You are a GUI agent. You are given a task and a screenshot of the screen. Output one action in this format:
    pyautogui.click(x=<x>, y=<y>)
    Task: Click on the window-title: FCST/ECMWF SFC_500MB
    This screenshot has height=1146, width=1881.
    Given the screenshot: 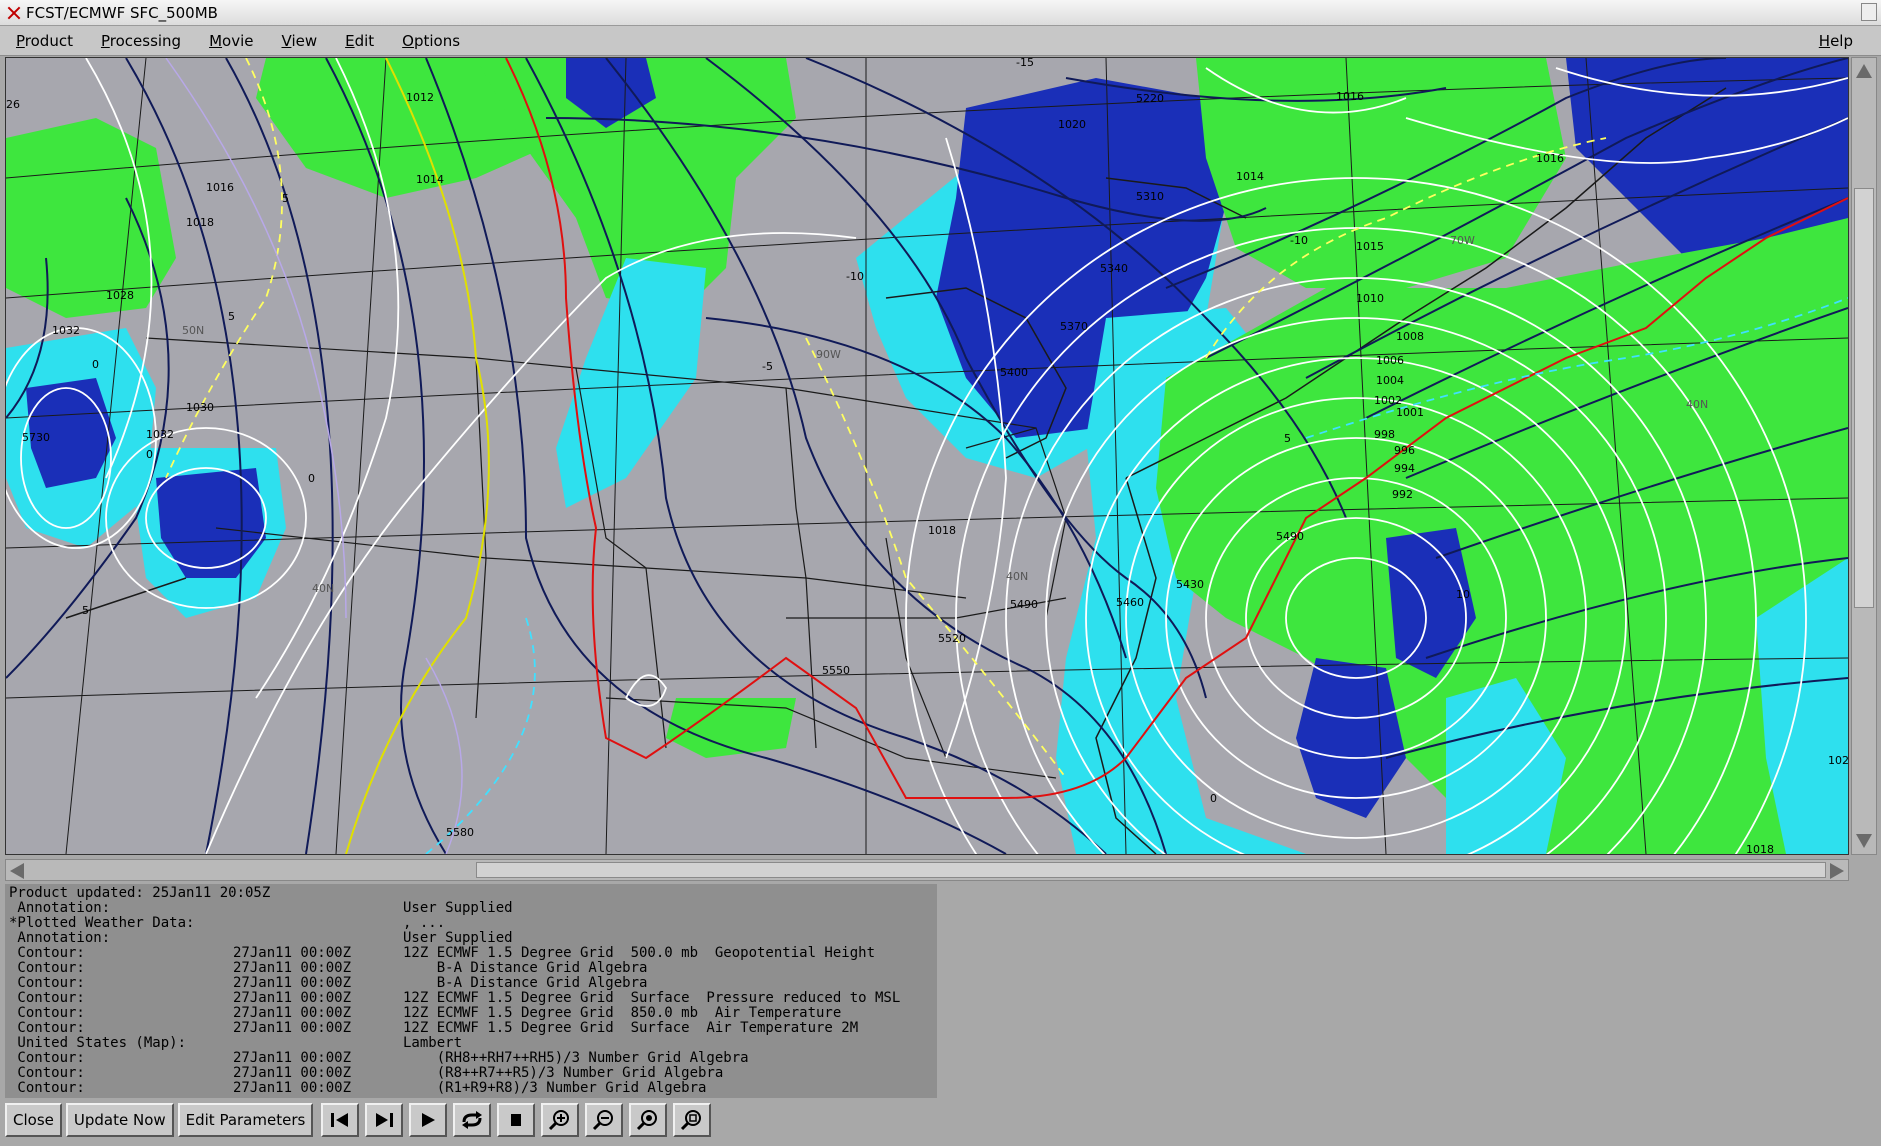 What is the action you would take?
    pyautogui.click(x=122, y=12)
    